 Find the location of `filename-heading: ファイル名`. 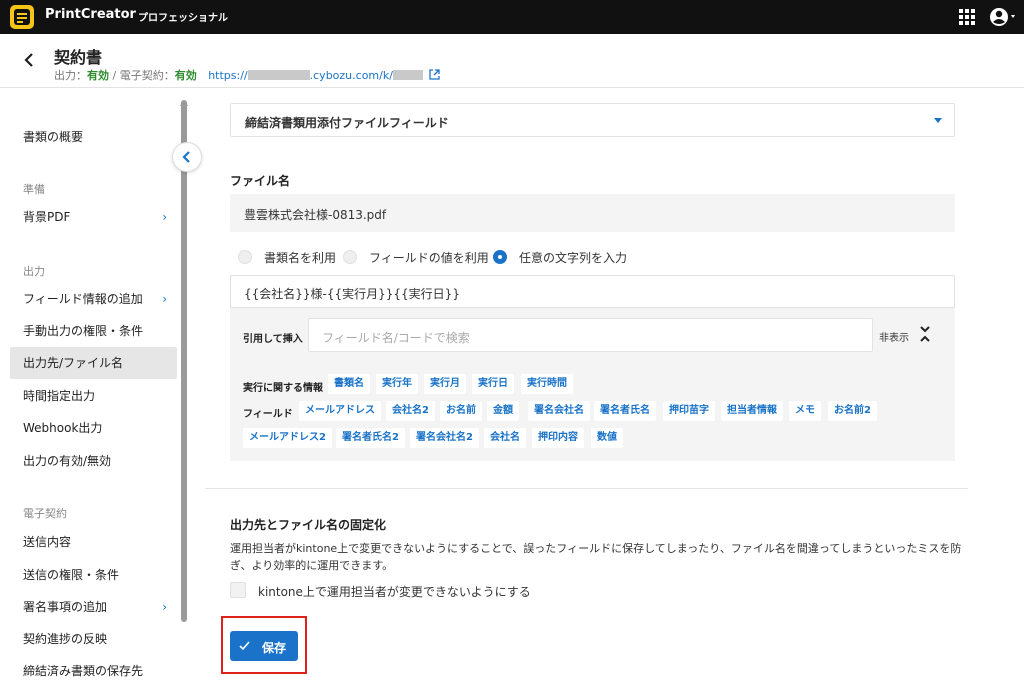

filename-heading: ファイル名 is located at coordinates (260, 181).